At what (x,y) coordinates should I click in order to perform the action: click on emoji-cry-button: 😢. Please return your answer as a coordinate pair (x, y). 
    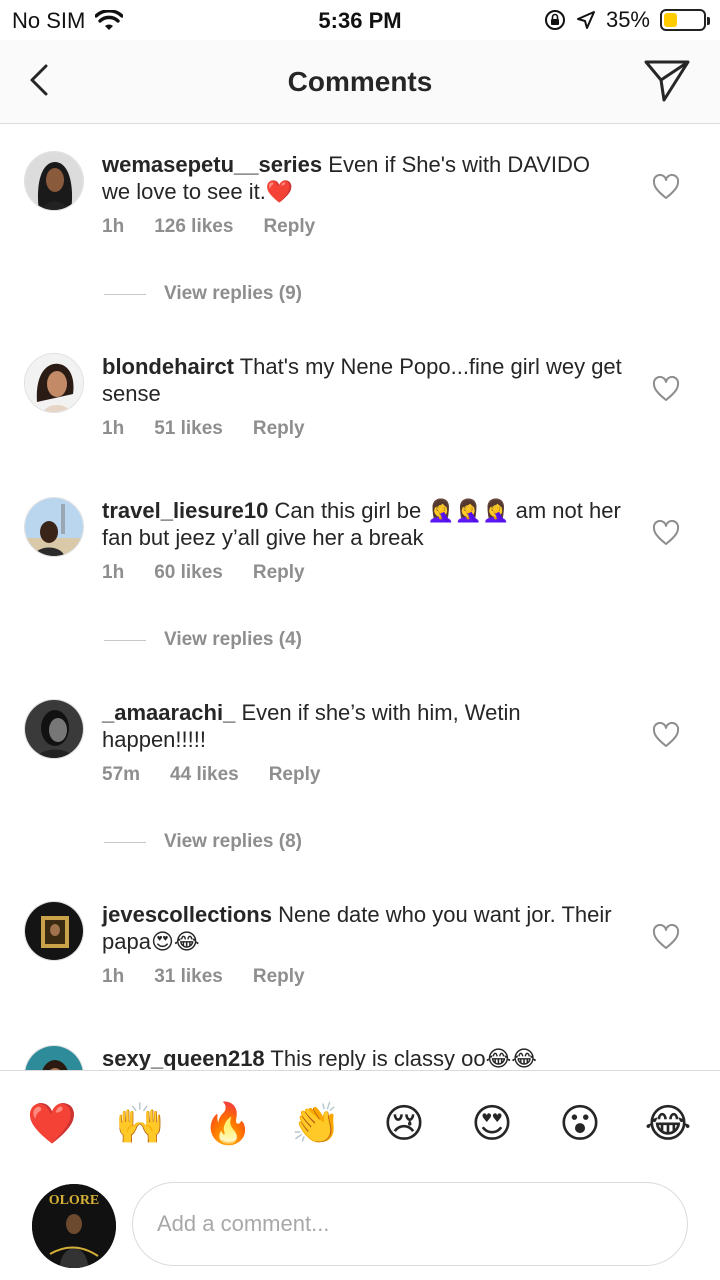
    Looking at the image, I should click on (404, 1124).